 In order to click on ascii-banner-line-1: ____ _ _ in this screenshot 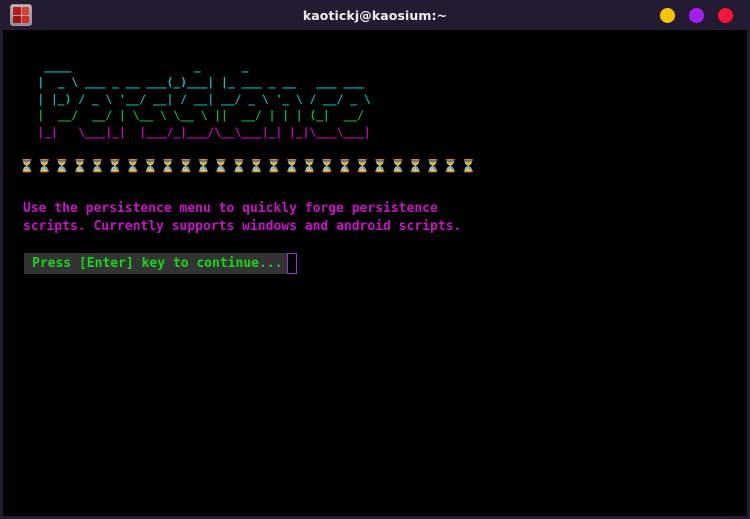, I will do `click(207, 66)`.